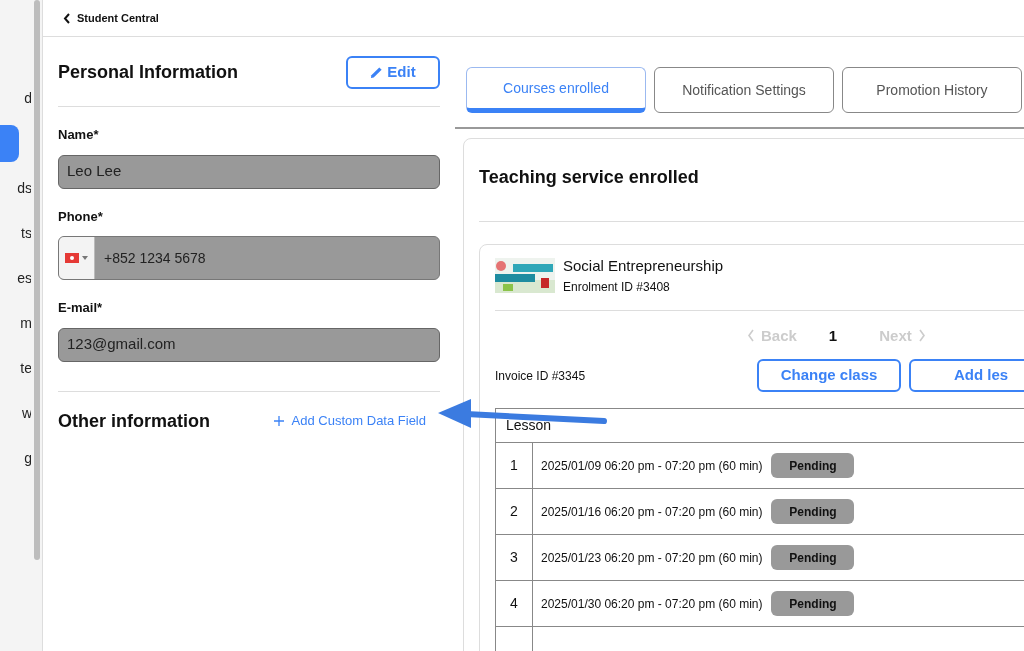 The height and width of the screenshot is (651, 1024). What do you see at coordinates (15, 458) in the screenshot?
I see `sidebar-item: g` at bounding box center [15, 458].